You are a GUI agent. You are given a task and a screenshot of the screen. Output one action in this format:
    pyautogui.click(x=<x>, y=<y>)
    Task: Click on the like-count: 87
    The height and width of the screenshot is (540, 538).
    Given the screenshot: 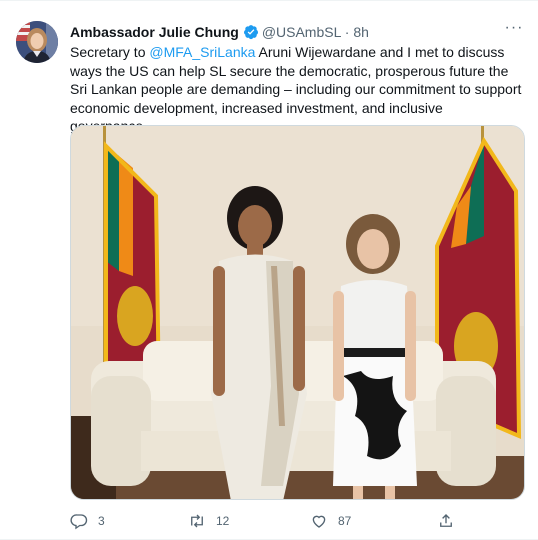 What is the action you would take?
    pyautogui.click(x=345, y=521)
    